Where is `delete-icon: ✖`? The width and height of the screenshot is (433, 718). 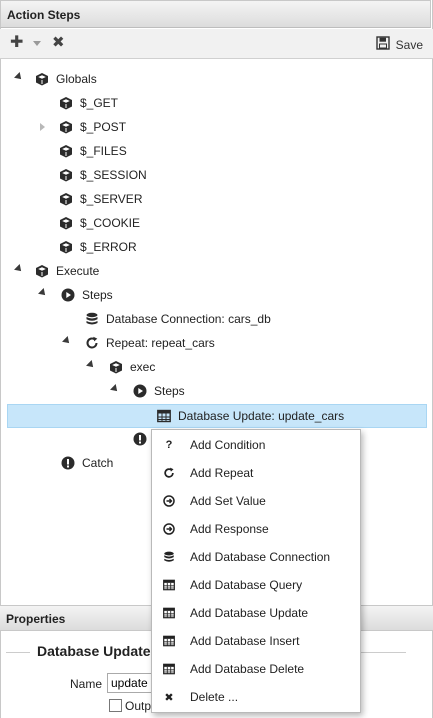
delete-icon: ✖ is located at coordinates (169, 697).